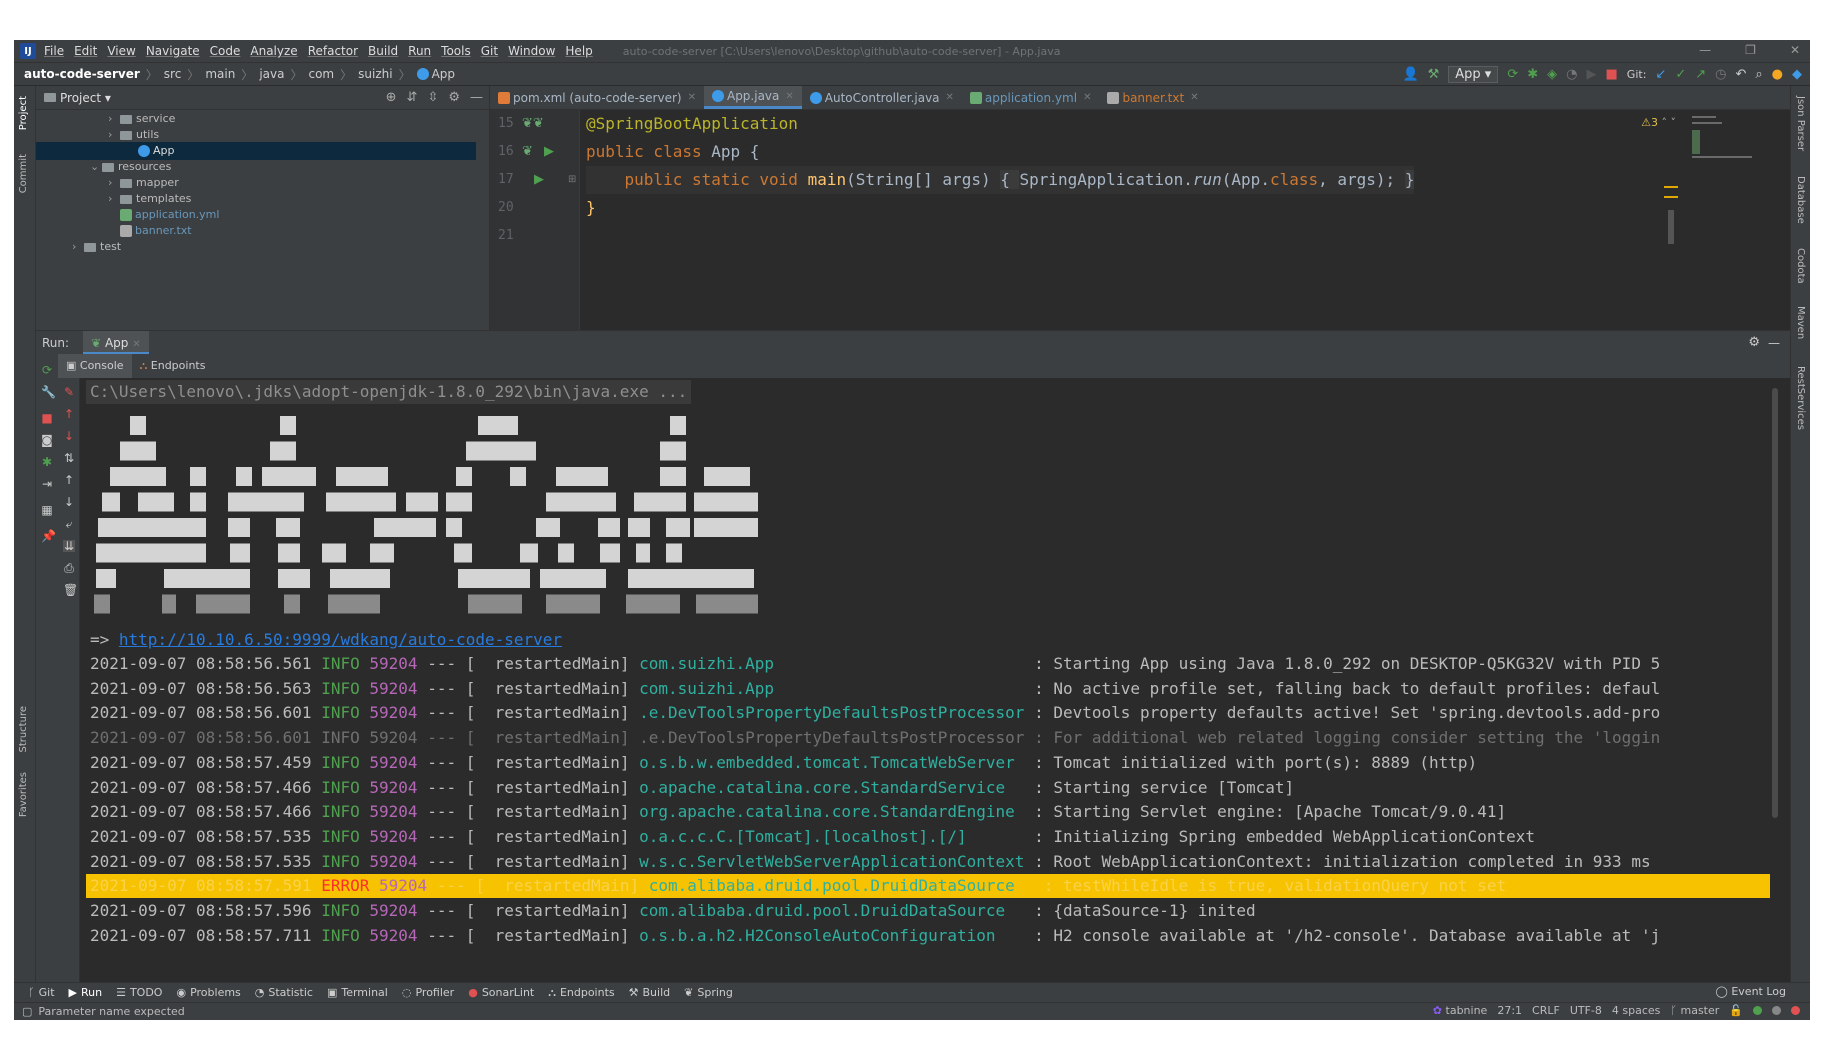 Image resolution: width=1824 pixels, height=1040 pixels. I want to click on console-scroll-thumb, so click(1775, 603).